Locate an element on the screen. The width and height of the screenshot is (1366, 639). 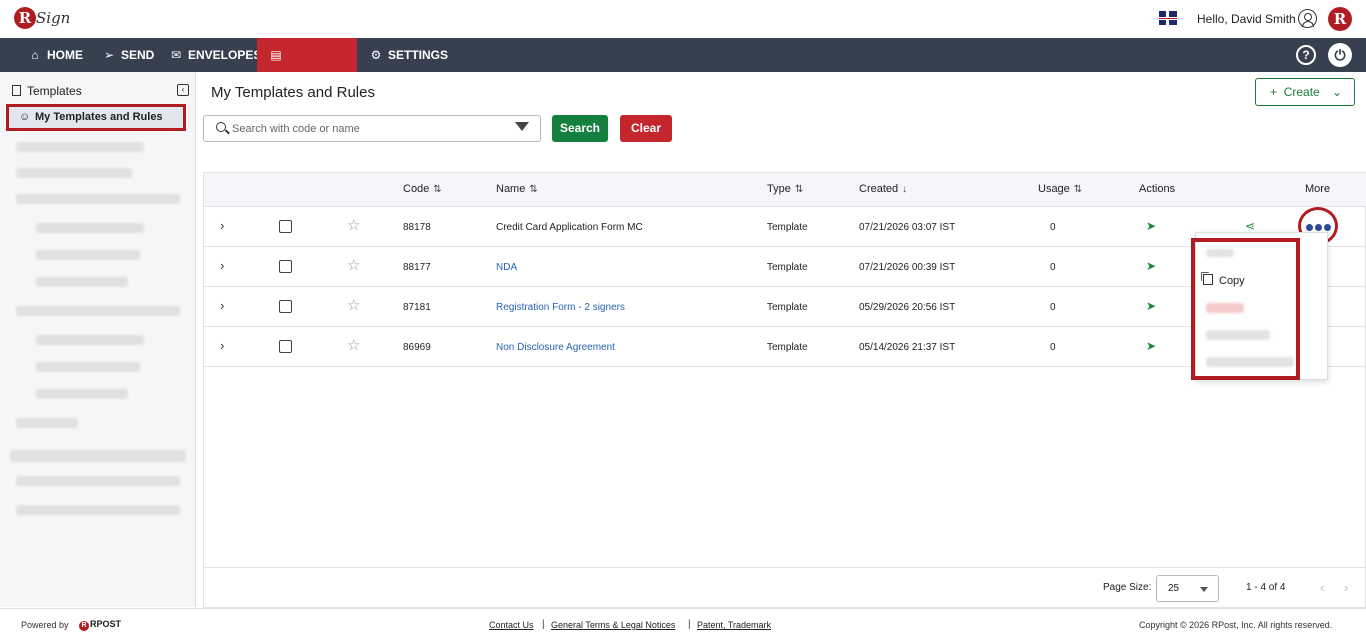
rpost-logo: R RPOST is located at coordinates (100, 625).